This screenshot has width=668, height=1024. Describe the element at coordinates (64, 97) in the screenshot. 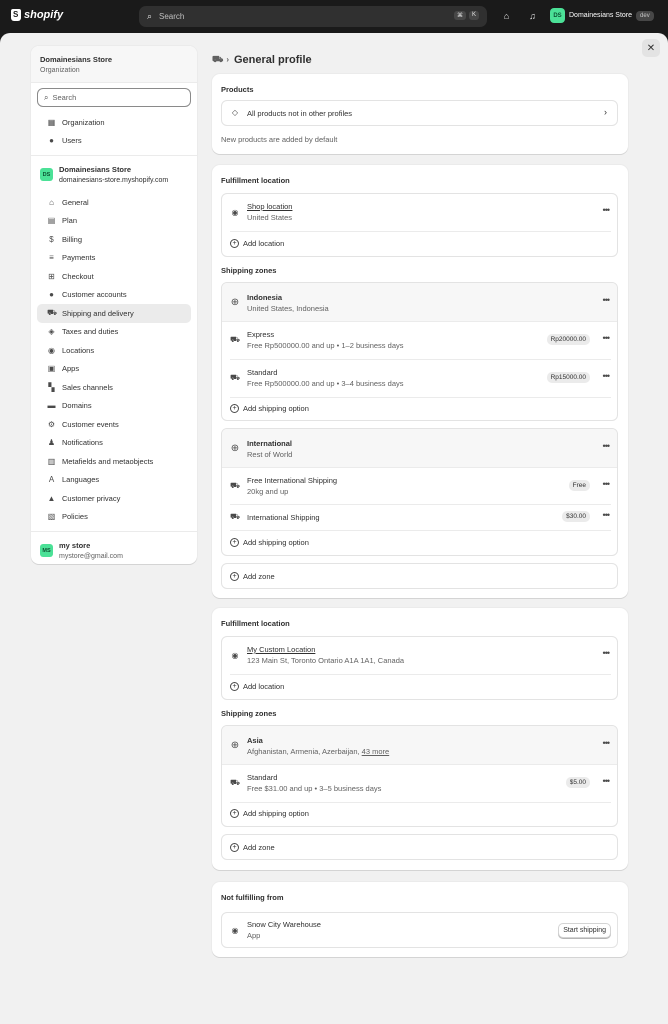

I see `settings-search-placeholder: Search` at that location.